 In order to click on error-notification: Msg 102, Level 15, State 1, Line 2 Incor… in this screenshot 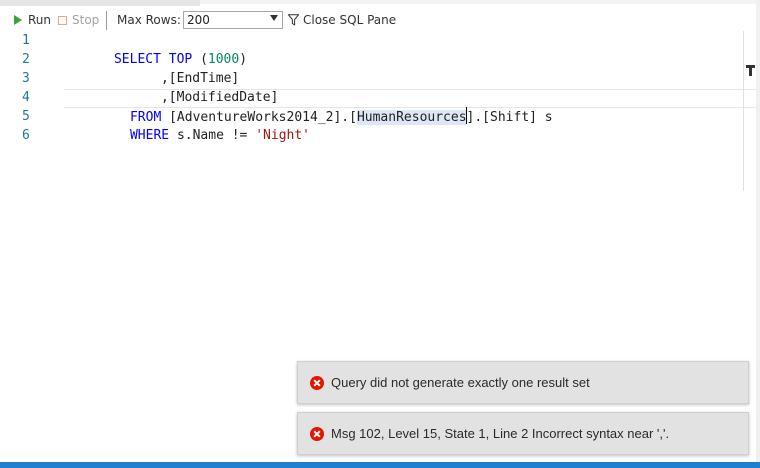, I will do `click(523, 433)`.